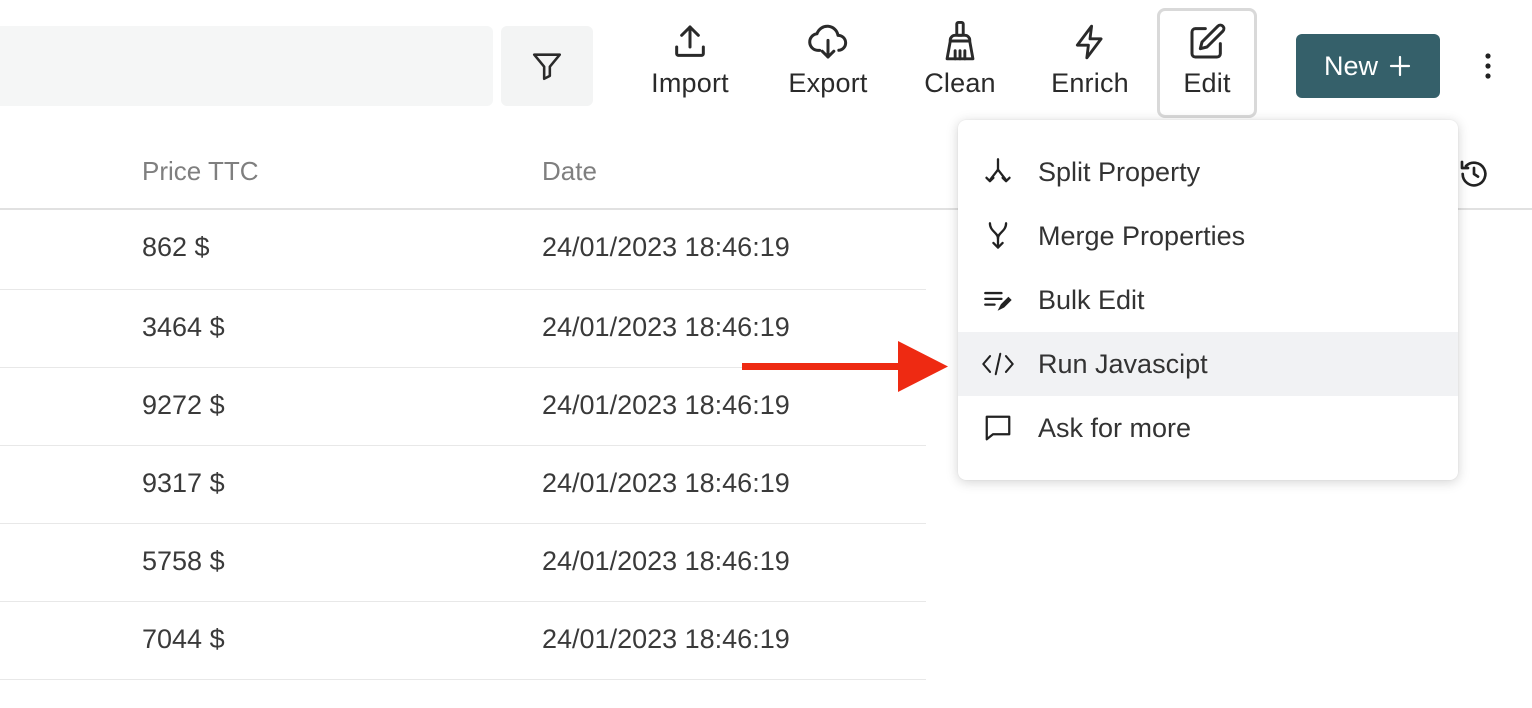  Describe the element at coordinates (1090, 83) in the screenshot. I see `enrich-label: Enrich` at that location.